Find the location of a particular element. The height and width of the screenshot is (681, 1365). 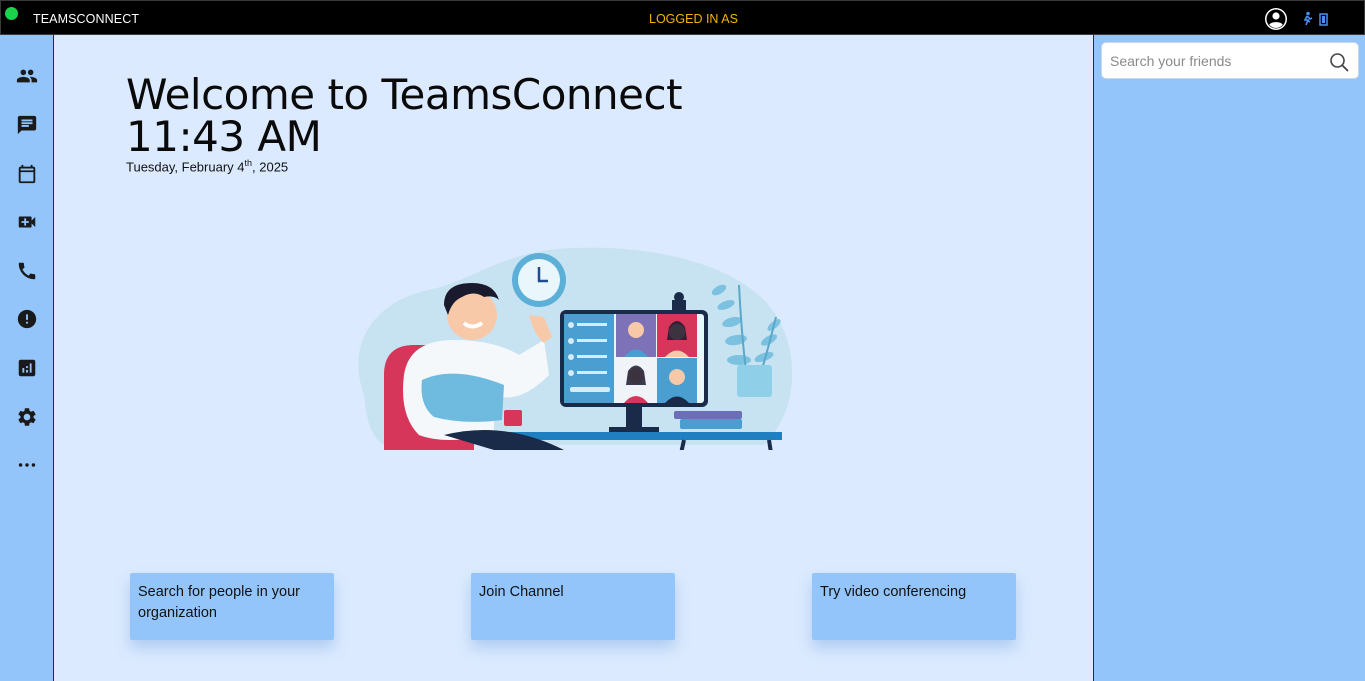

sidebar is located at coordinates (27, 358).